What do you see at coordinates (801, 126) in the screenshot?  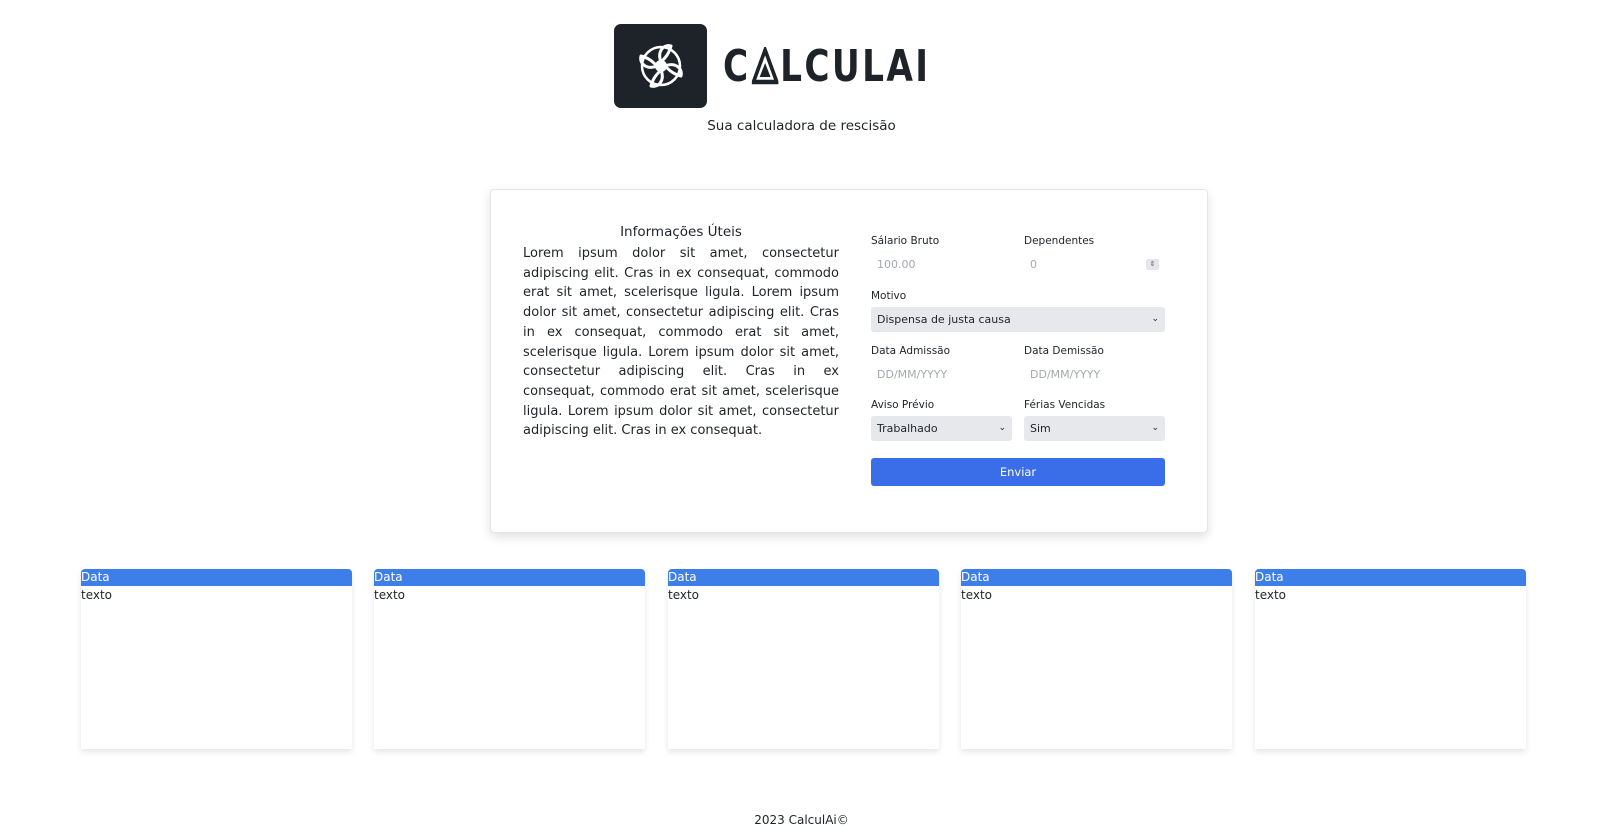 I see `tagline: Sua calculadora de rescisão` at bounding box center [801, 126].